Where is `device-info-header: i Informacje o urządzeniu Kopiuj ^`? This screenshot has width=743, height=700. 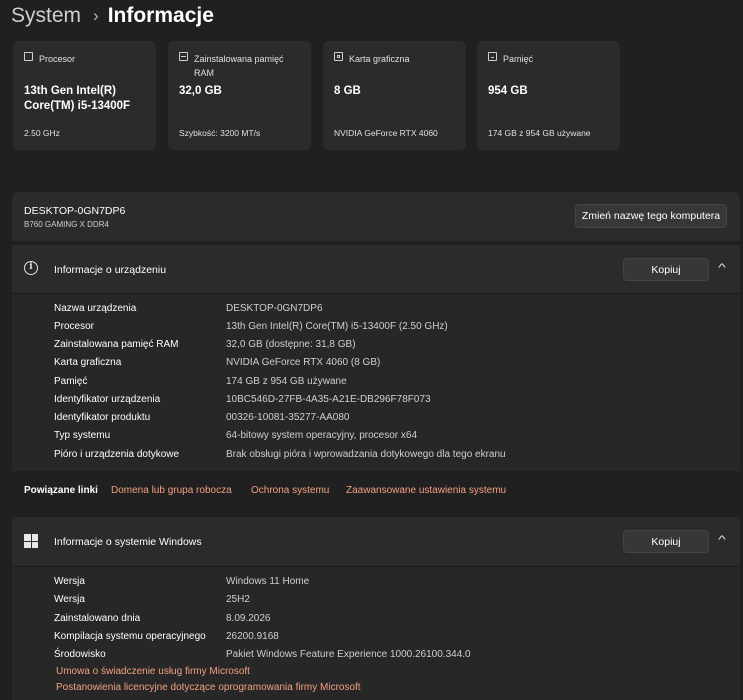
device-info-header: i Informacje o urządzeniu Kopiuj ^ is located at coordinates (376, 269).